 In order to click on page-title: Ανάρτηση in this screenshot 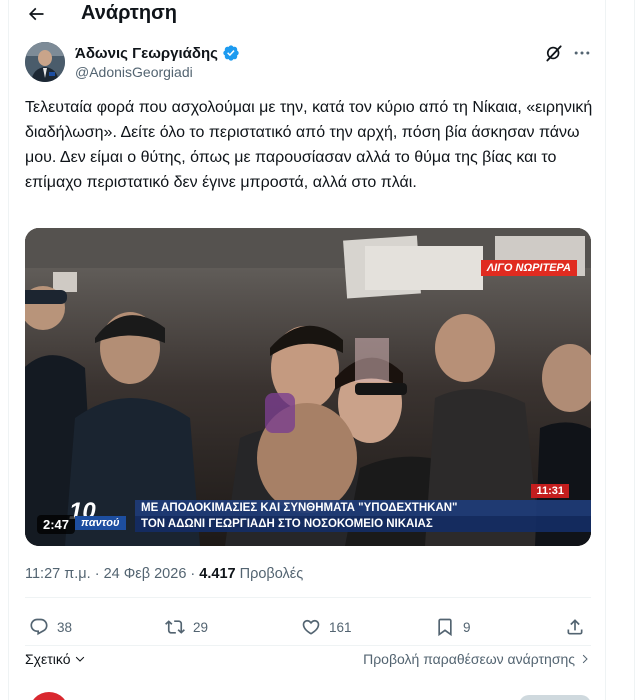, I will do `click(129, 13)`.